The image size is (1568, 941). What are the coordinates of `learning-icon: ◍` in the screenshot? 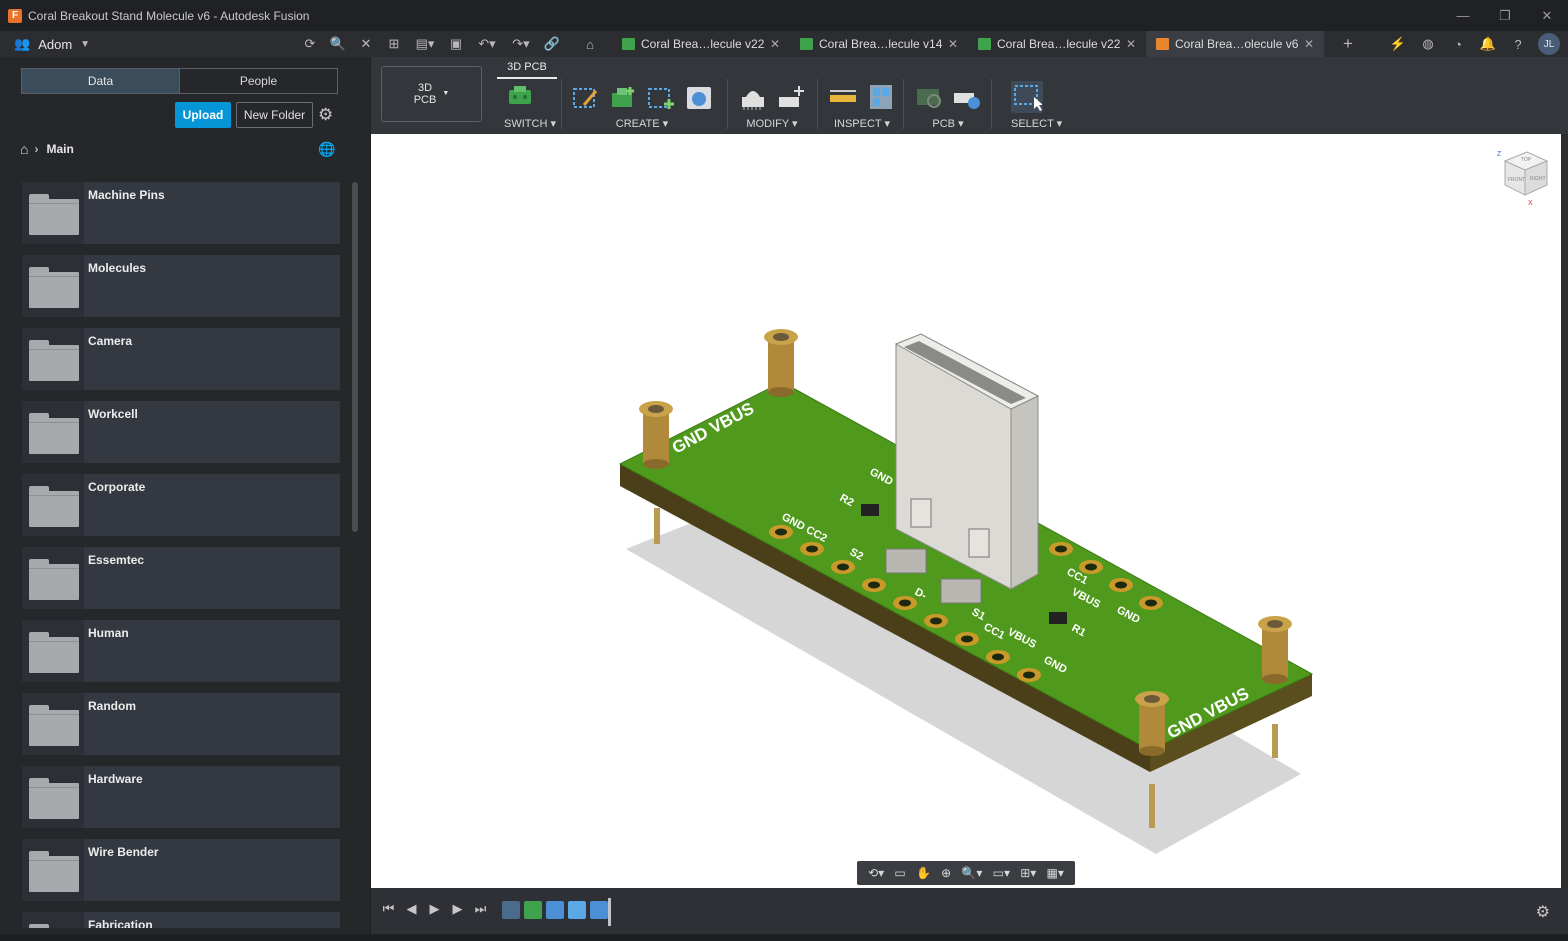 It's located at (1428, 44).